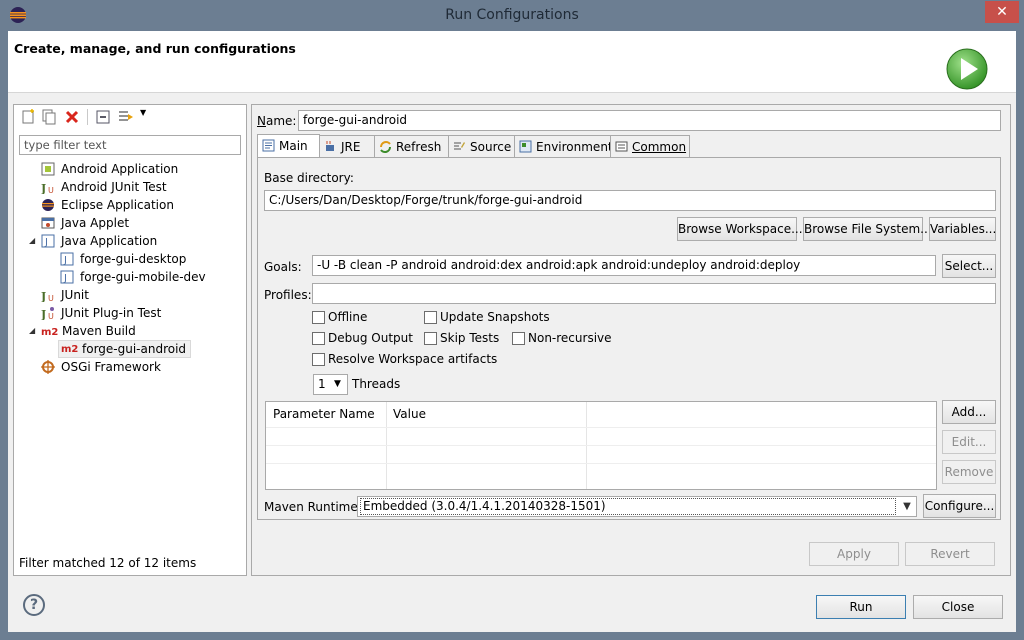 This screenshot has height=640, width=1024. Describe the element at coordinates (512, 15) in the screenshot. I see `title-bar: Run Configurations ✕` at that location.